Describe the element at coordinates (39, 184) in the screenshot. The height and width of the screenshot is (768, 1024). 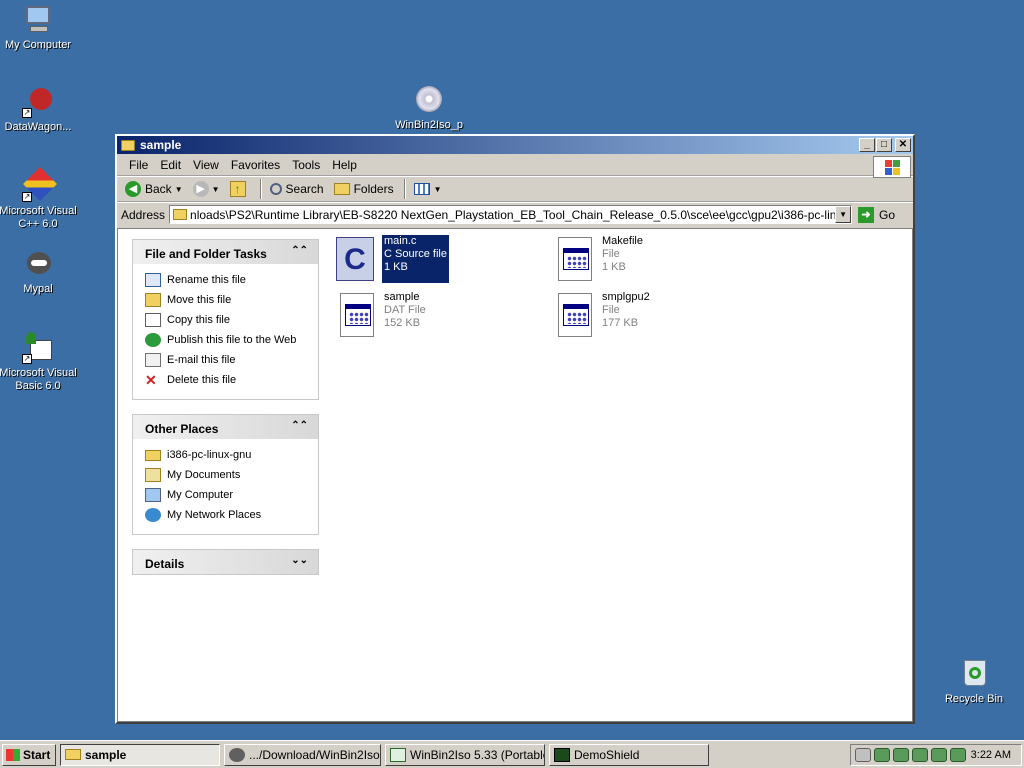
I see `visual-cpp-icon: ↗` at that location.